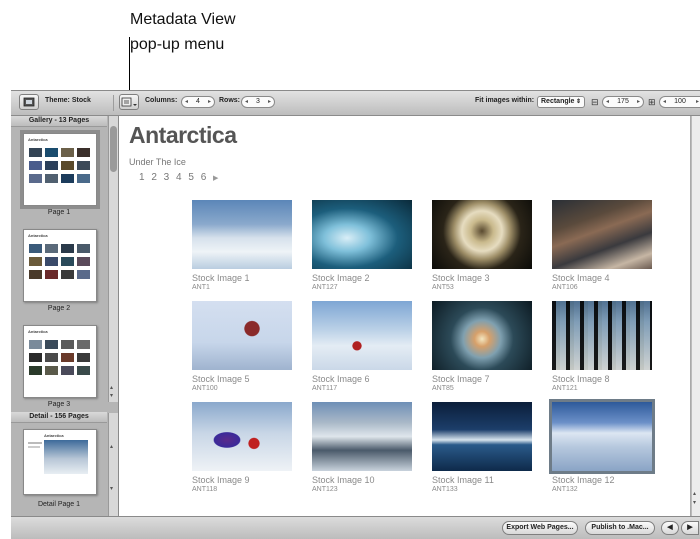  Describe the element at coordinates (325, 388) in the screenshot. I see `image-code: ANT117` at that location.